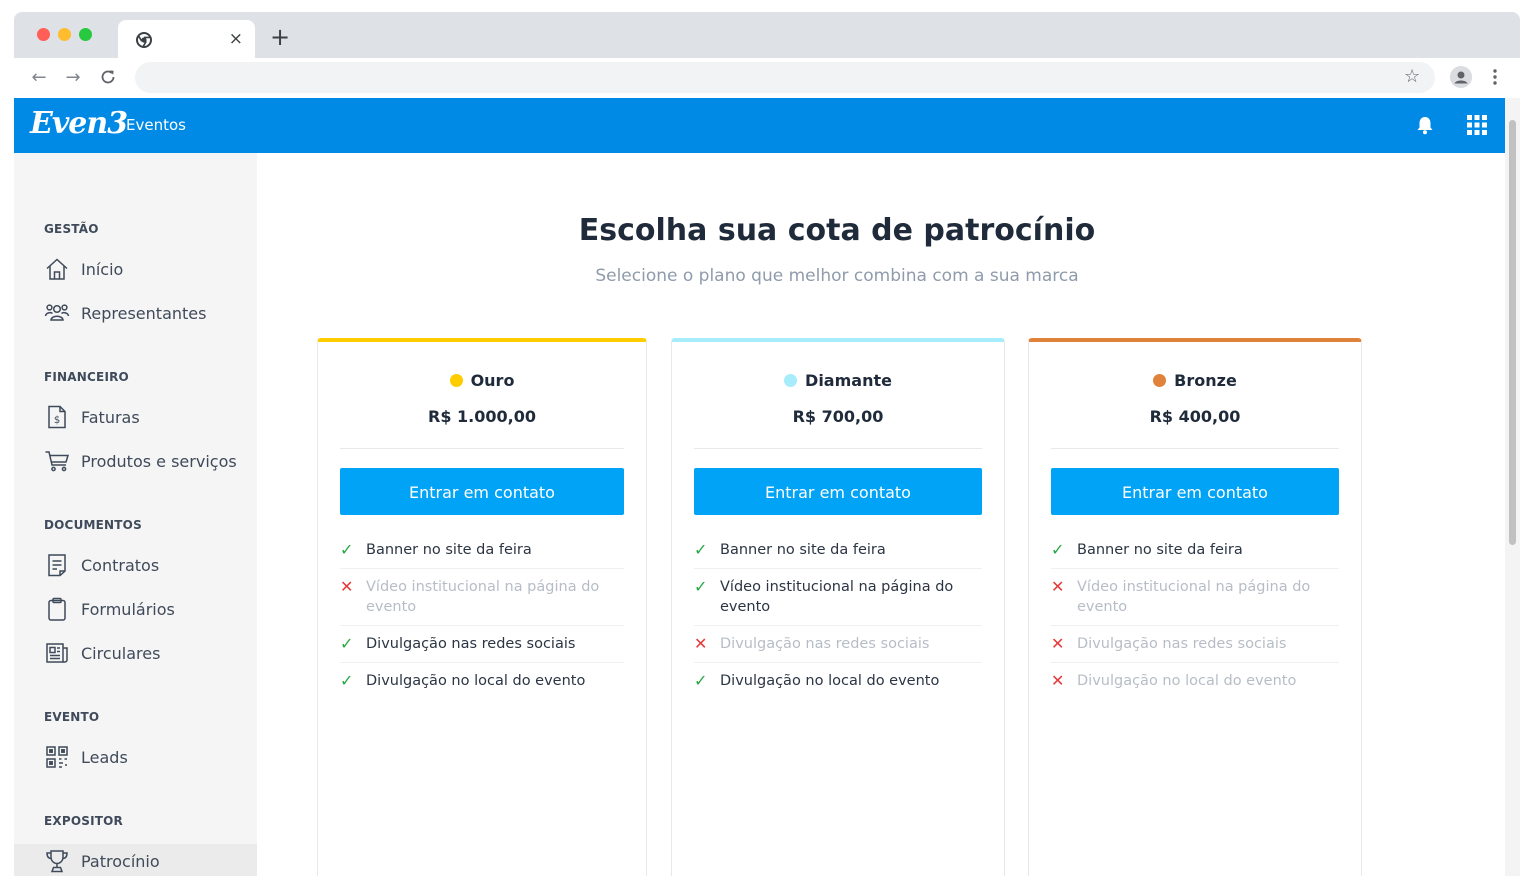 Image resolution: width=1536 pixels, height=887 pixels. I want to click on reload-icon, so click(108, 77).